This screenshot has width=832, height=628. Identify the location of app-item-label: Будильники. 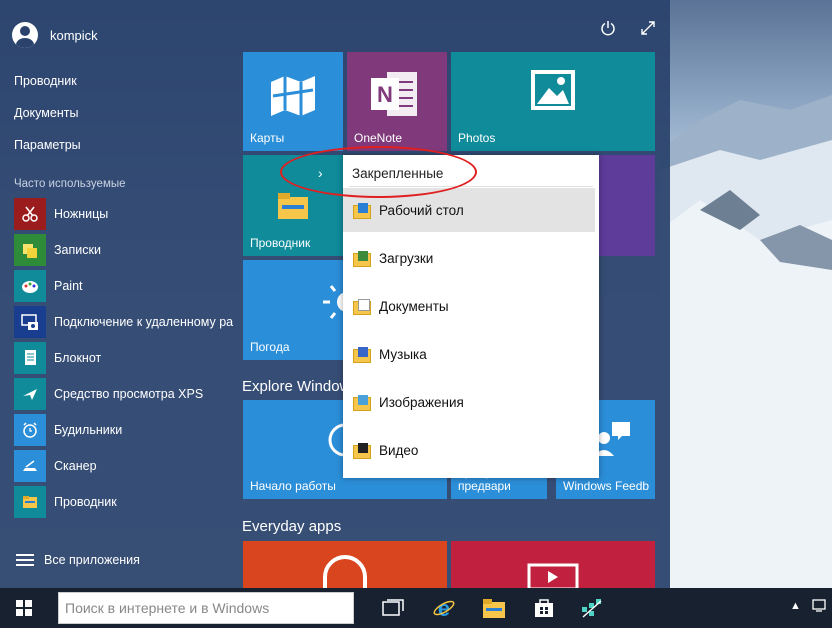
(88, 430).